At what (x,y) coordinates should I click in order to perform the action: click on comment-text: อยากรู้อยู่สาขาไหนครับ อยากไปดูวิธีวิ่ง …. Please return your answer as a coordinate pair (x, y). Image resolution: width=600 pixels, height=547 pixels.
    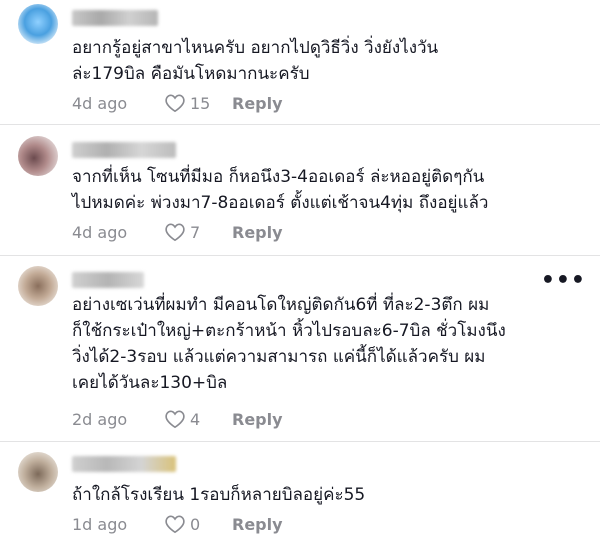
    Looking at the image, I should click on (322, 61).